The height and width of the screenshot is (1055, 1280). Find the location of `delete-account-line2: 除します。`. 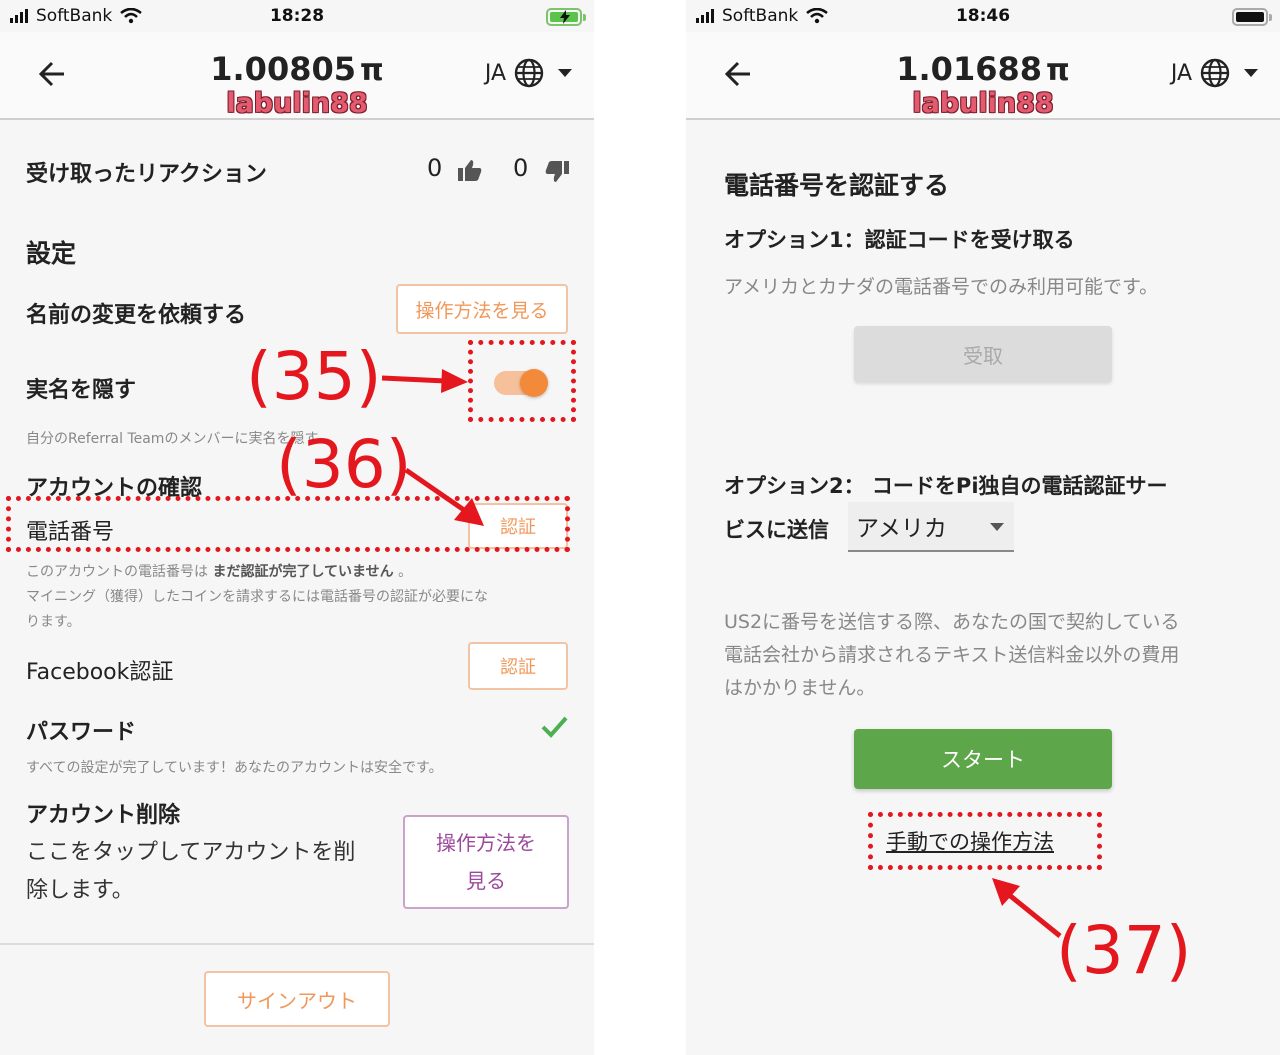

delete-account-line2: 除します。 is located at coordinates (80, 890).